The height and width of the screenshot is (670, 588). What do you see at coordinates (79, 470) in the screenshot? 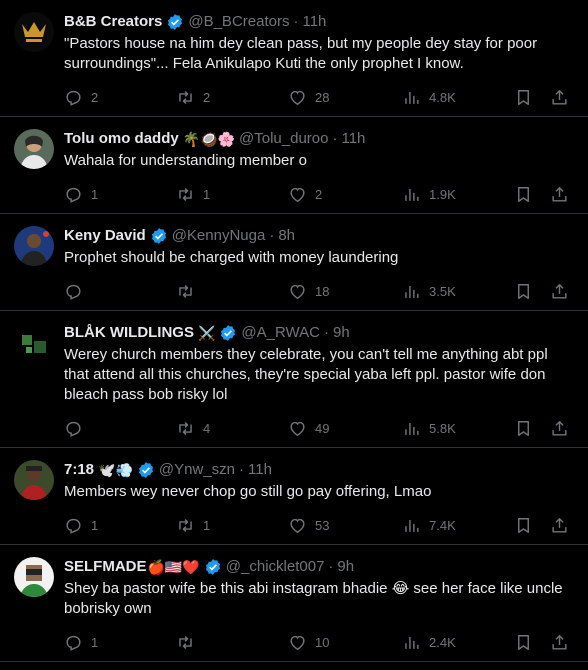
I see `display-name: 7:18` at bounding box center [79, 470].